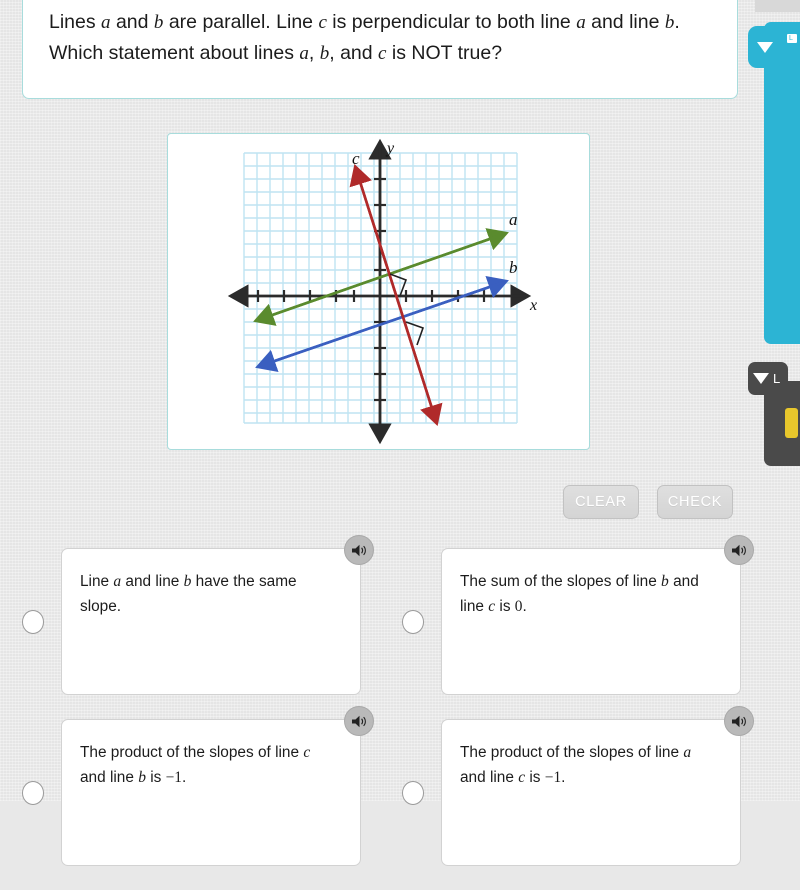 This screenshot has width=800, height=890. I want to click on side-panel-dark-accent, so click(791, 423).